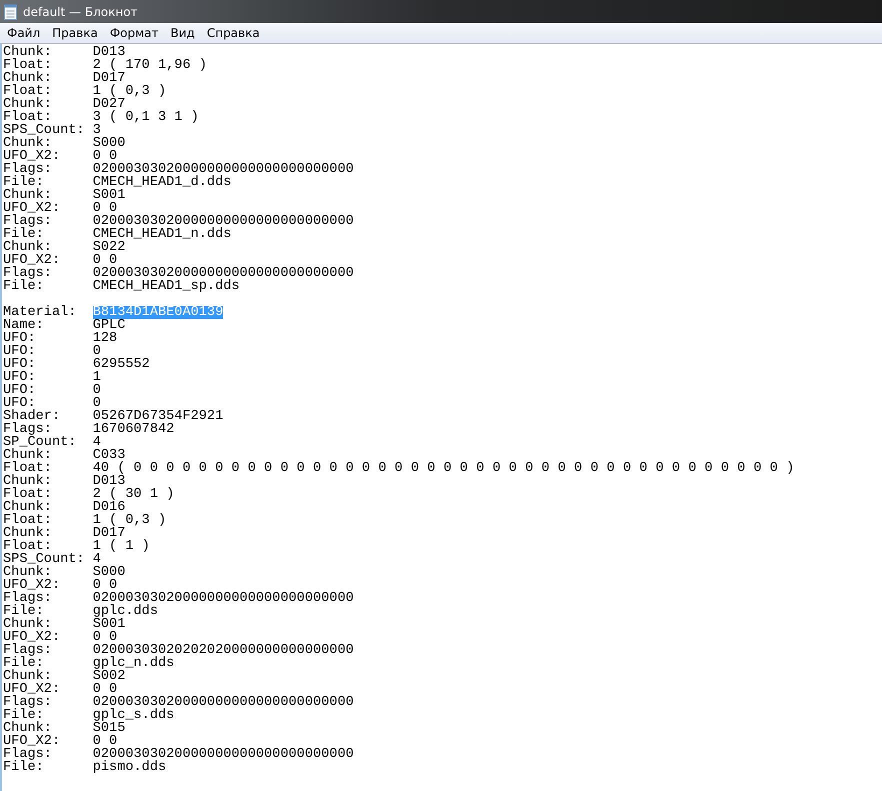 This screenshot has height=791, width=882. What do you see at coordinates (149, 65) in the screenshot?
I see `field-value: 2 ( 170 1,96 )` at bounding box center [149, 65].